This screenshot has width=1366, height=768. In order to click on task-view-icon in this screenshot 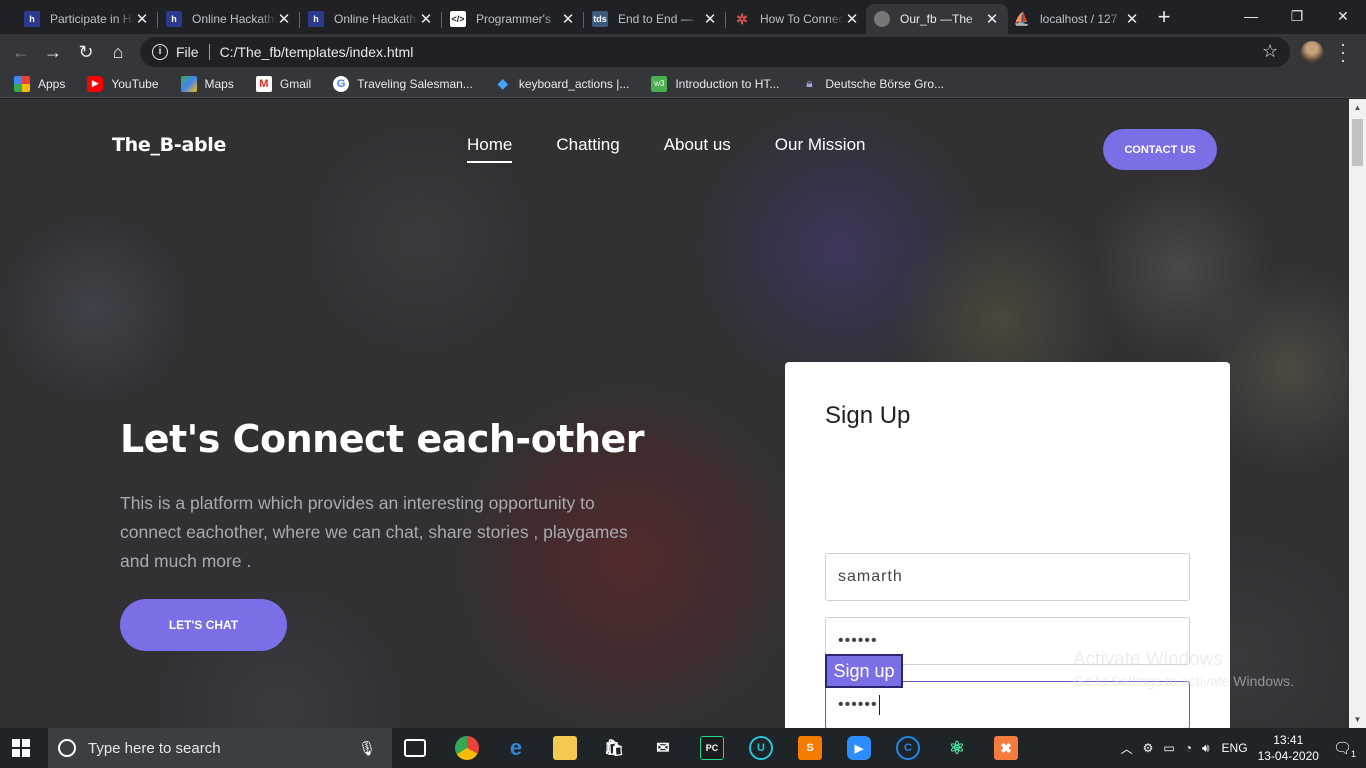, I will do `click(415, 748)`.